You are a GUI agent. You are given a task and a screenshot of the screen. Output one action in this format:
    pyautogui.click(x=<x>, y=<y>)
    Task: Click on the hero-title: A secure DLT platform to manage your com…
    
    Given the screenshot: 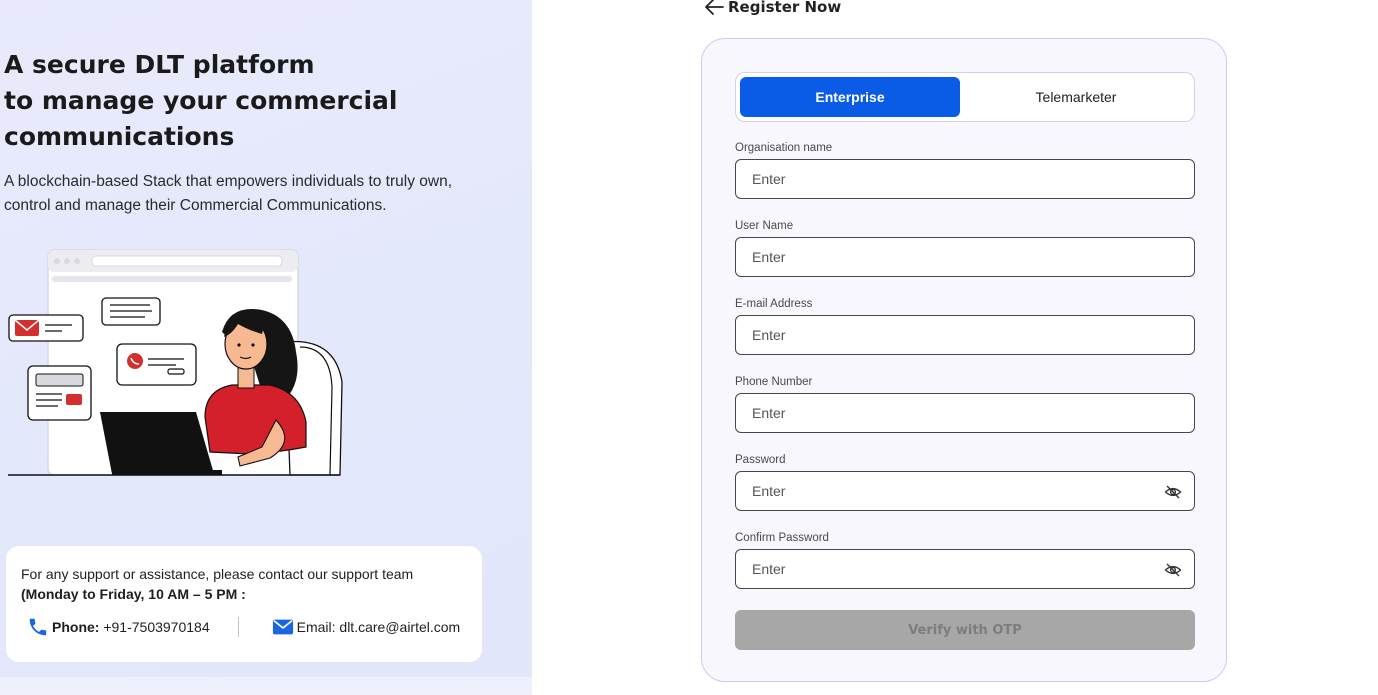 What is the action you would take?
    pyautogui.click(x=234, y=101)
    